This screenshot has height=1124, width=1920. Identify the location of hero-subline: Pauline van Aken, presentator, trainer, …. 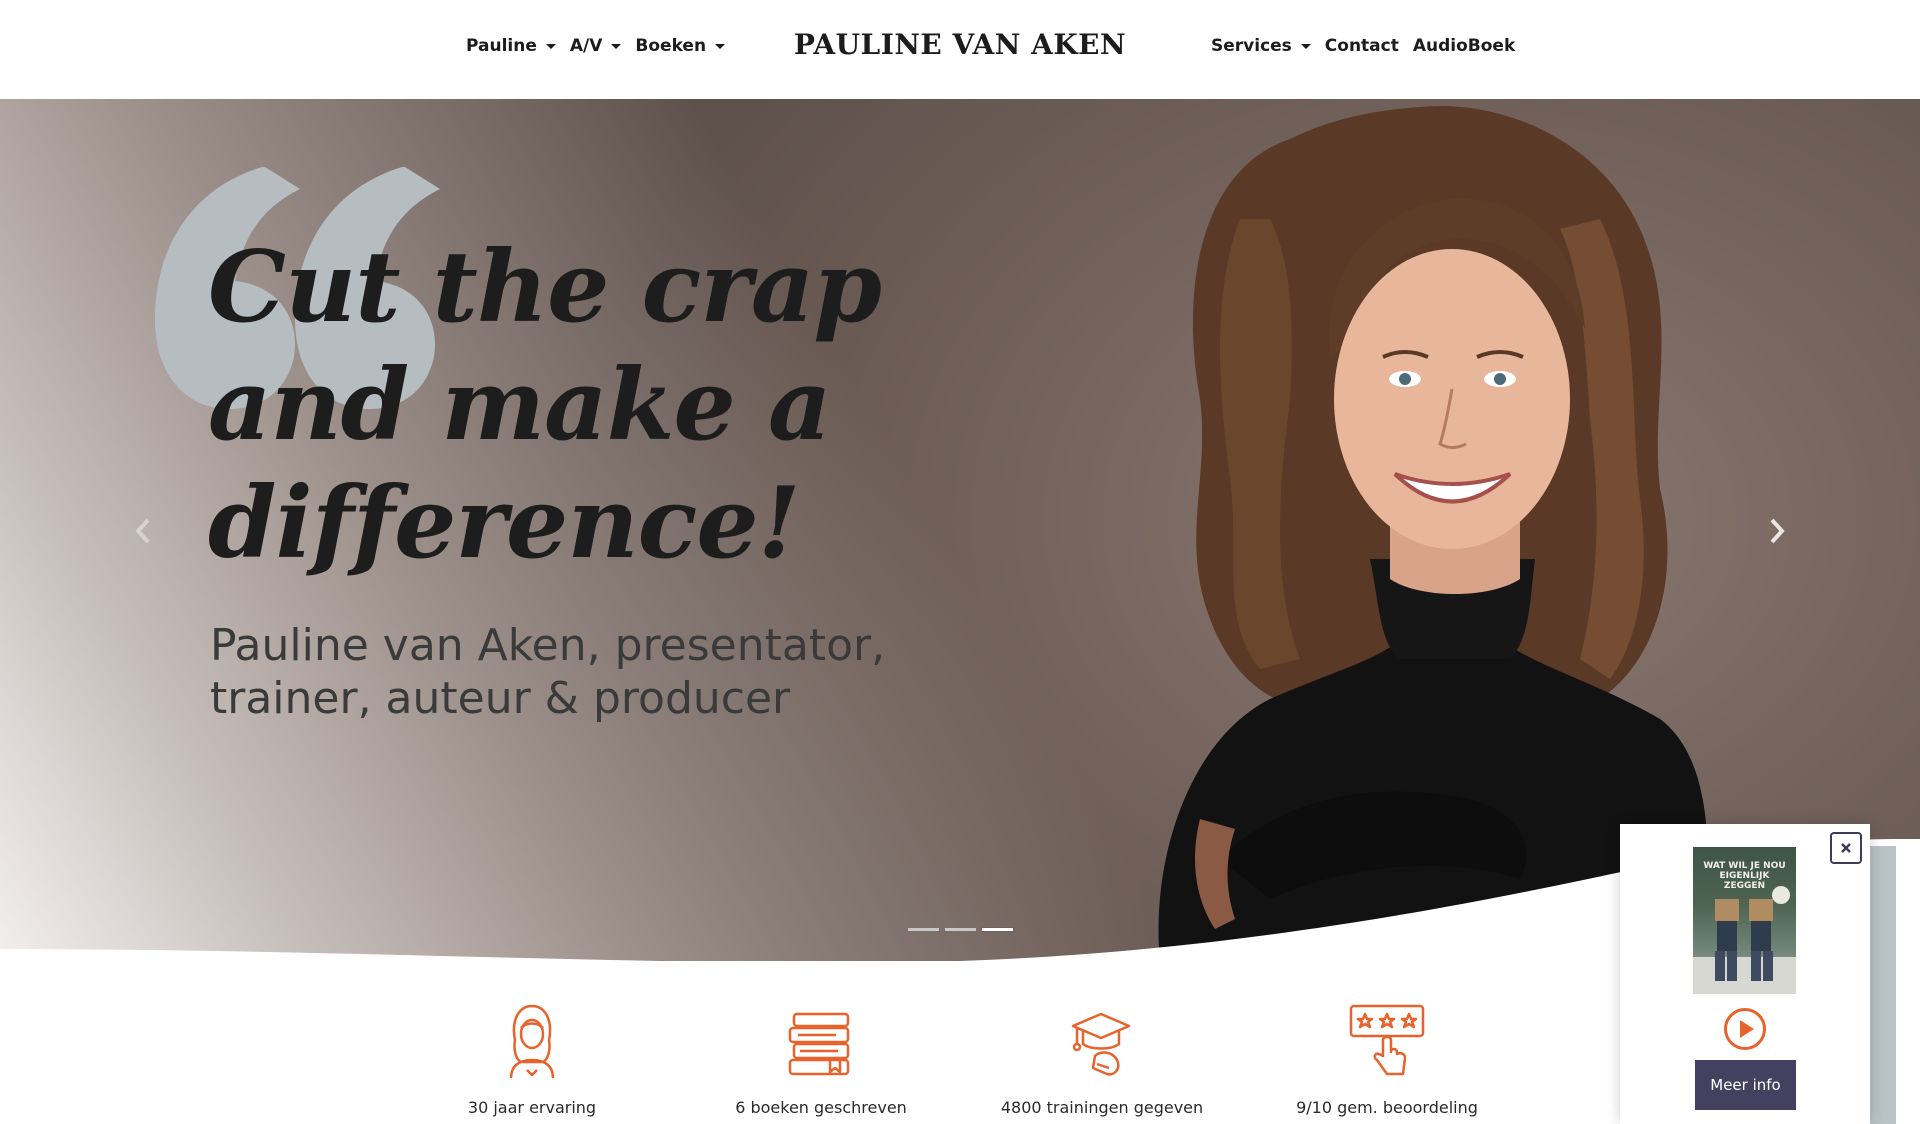
(590, 672).